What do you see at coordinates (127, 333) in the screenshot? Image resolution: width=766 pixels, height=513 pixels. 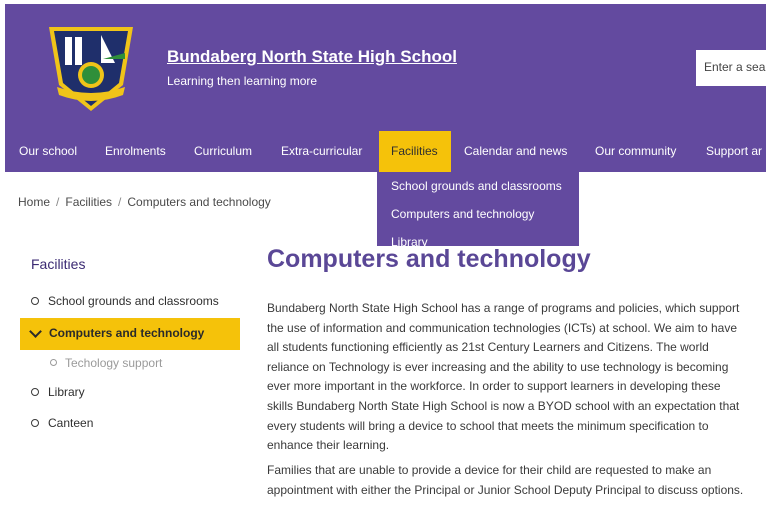 I see `sidebar-item-label: Computers and technology` at bounding box center [127, 333].